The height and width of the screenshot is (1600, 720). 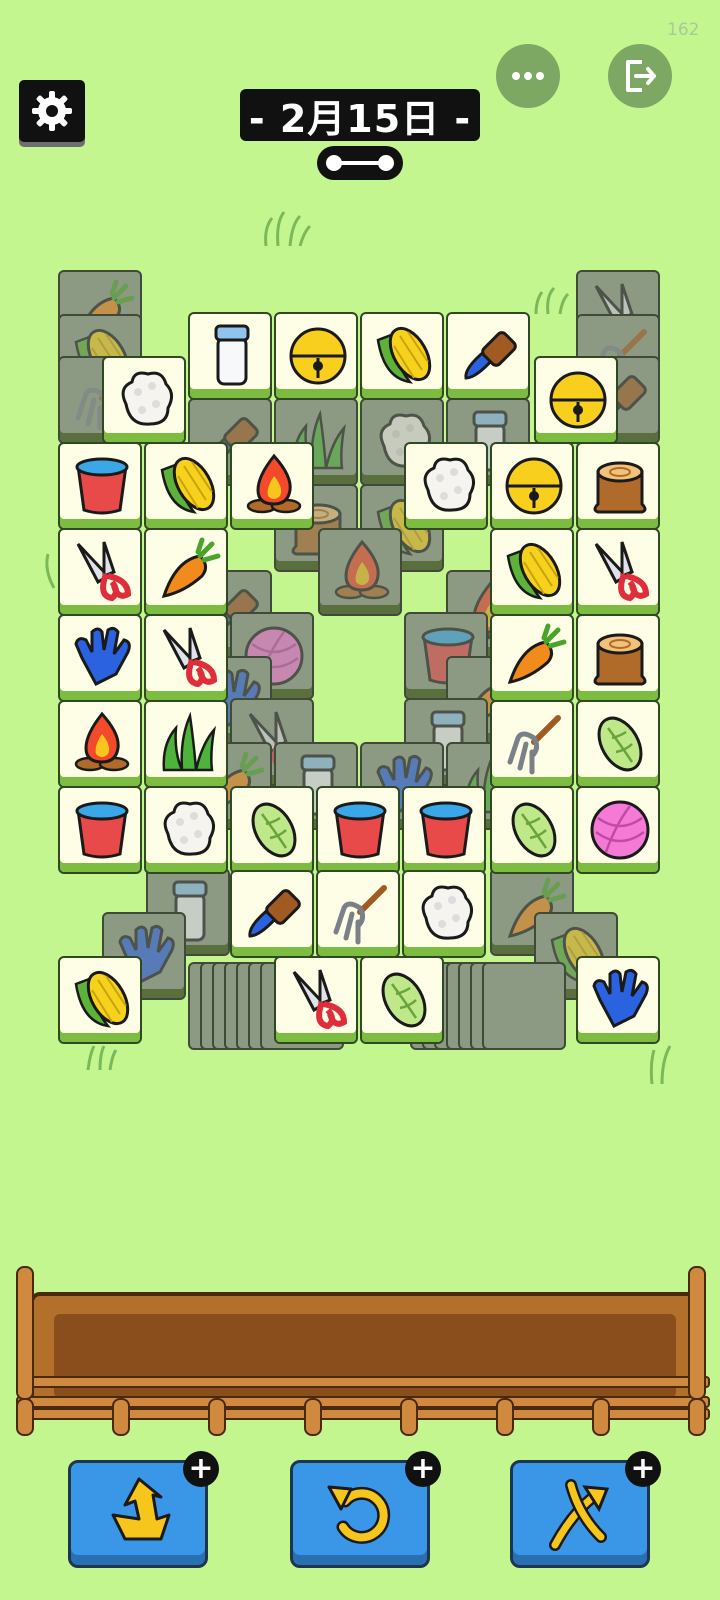 I want to click on frame-counter: 162, so click(x=683, y=30).